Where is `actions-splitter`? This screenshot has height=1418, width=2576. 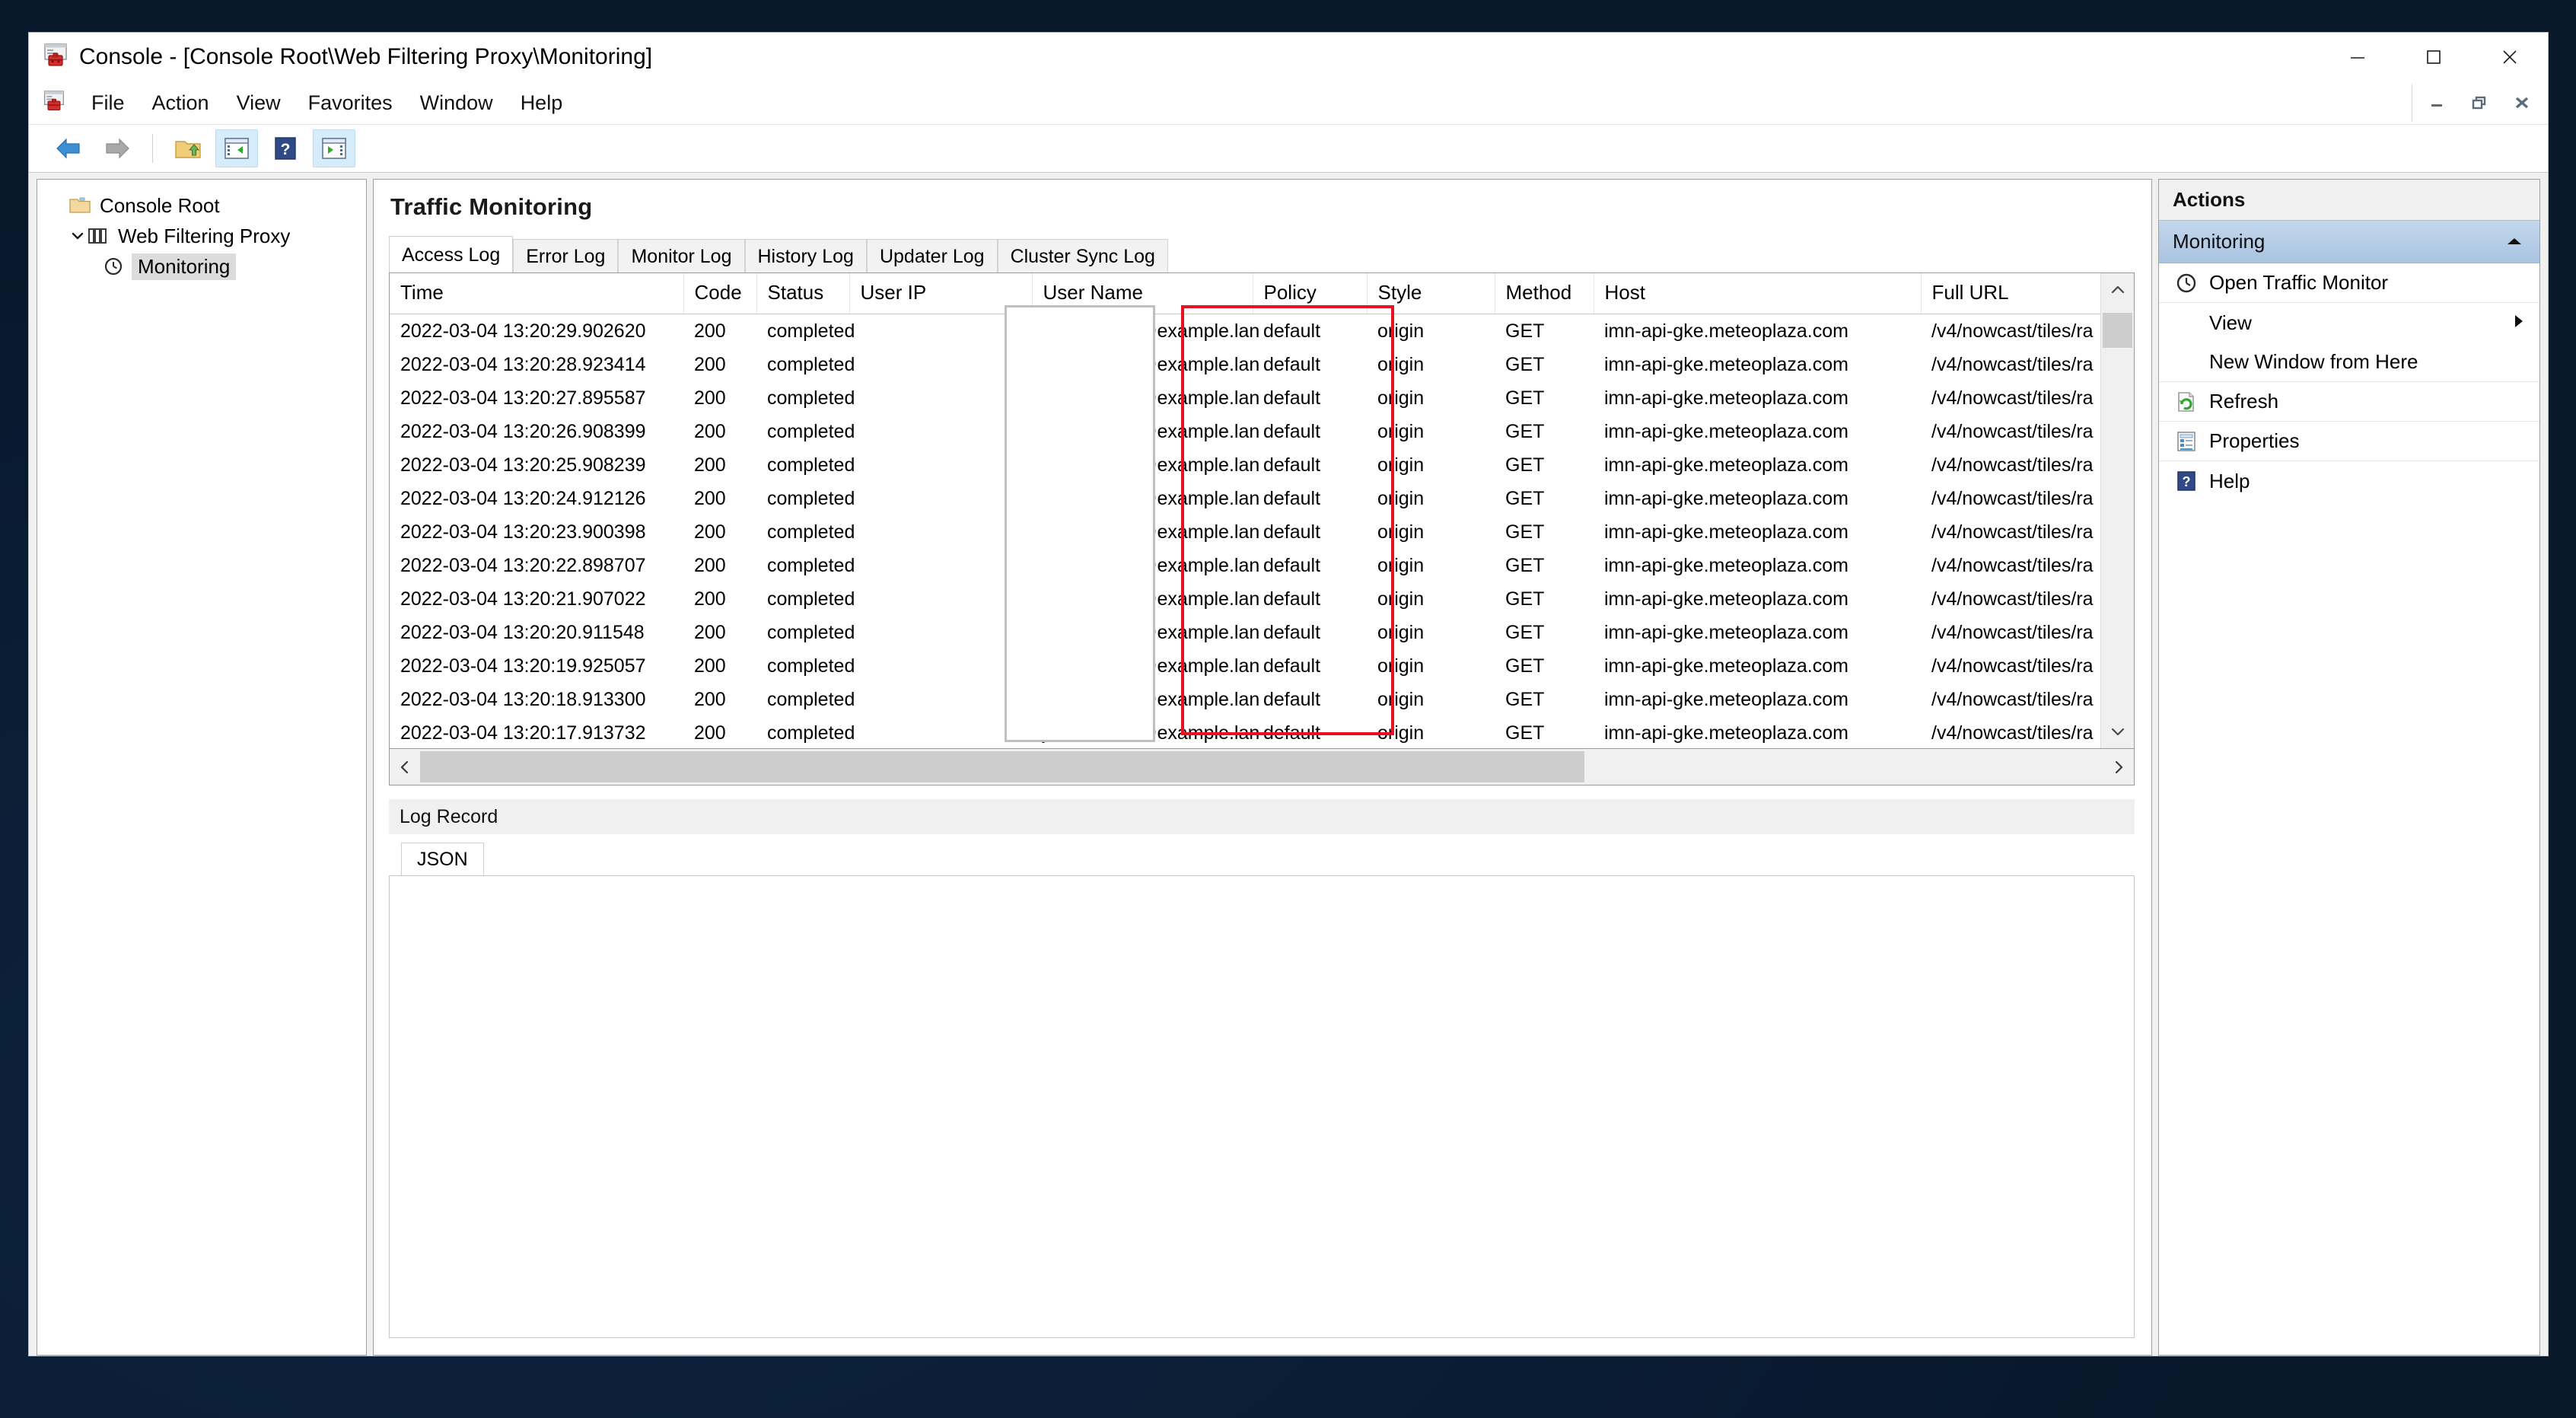
actions-splitter is located at coordinates (2155, 768).